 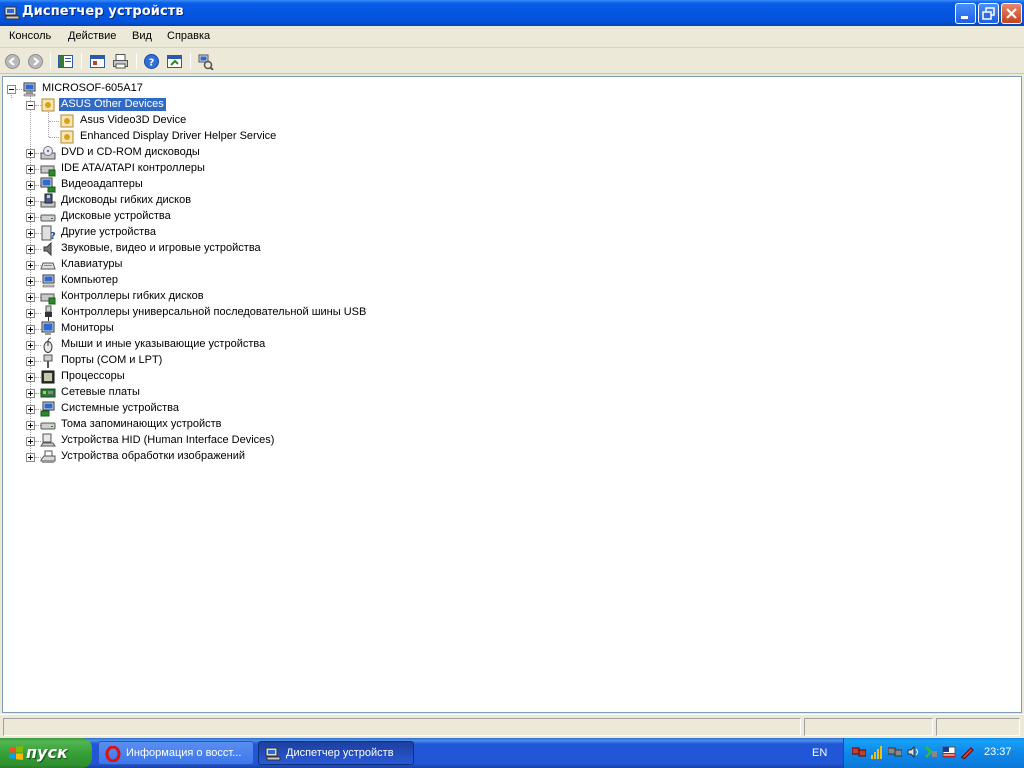 I want to click on tree-item-label: Процессоры, so click(x=93, y=376).